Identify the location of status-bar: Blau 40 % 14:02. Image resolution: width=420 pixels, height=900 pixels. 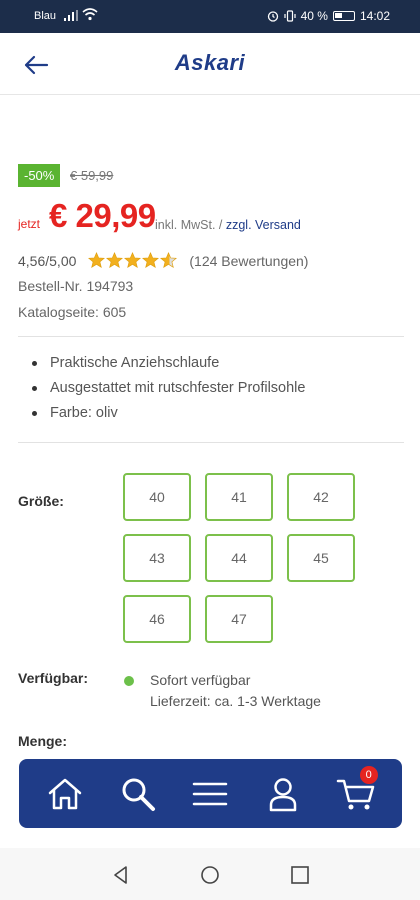
(210, 16).